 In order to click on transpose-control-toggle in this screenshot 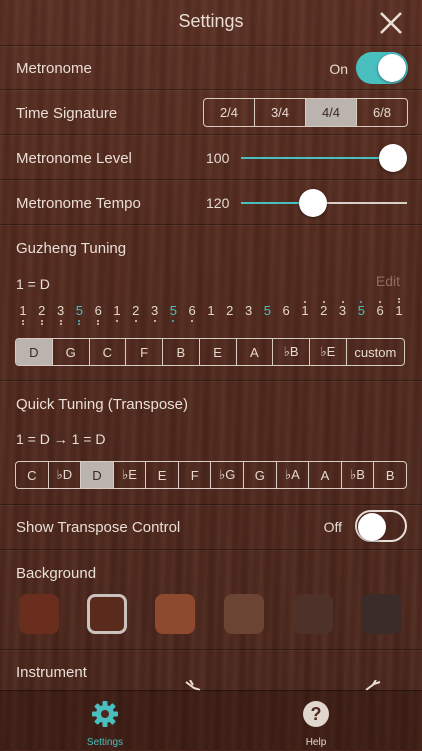, I will do `click(381, 526)`.